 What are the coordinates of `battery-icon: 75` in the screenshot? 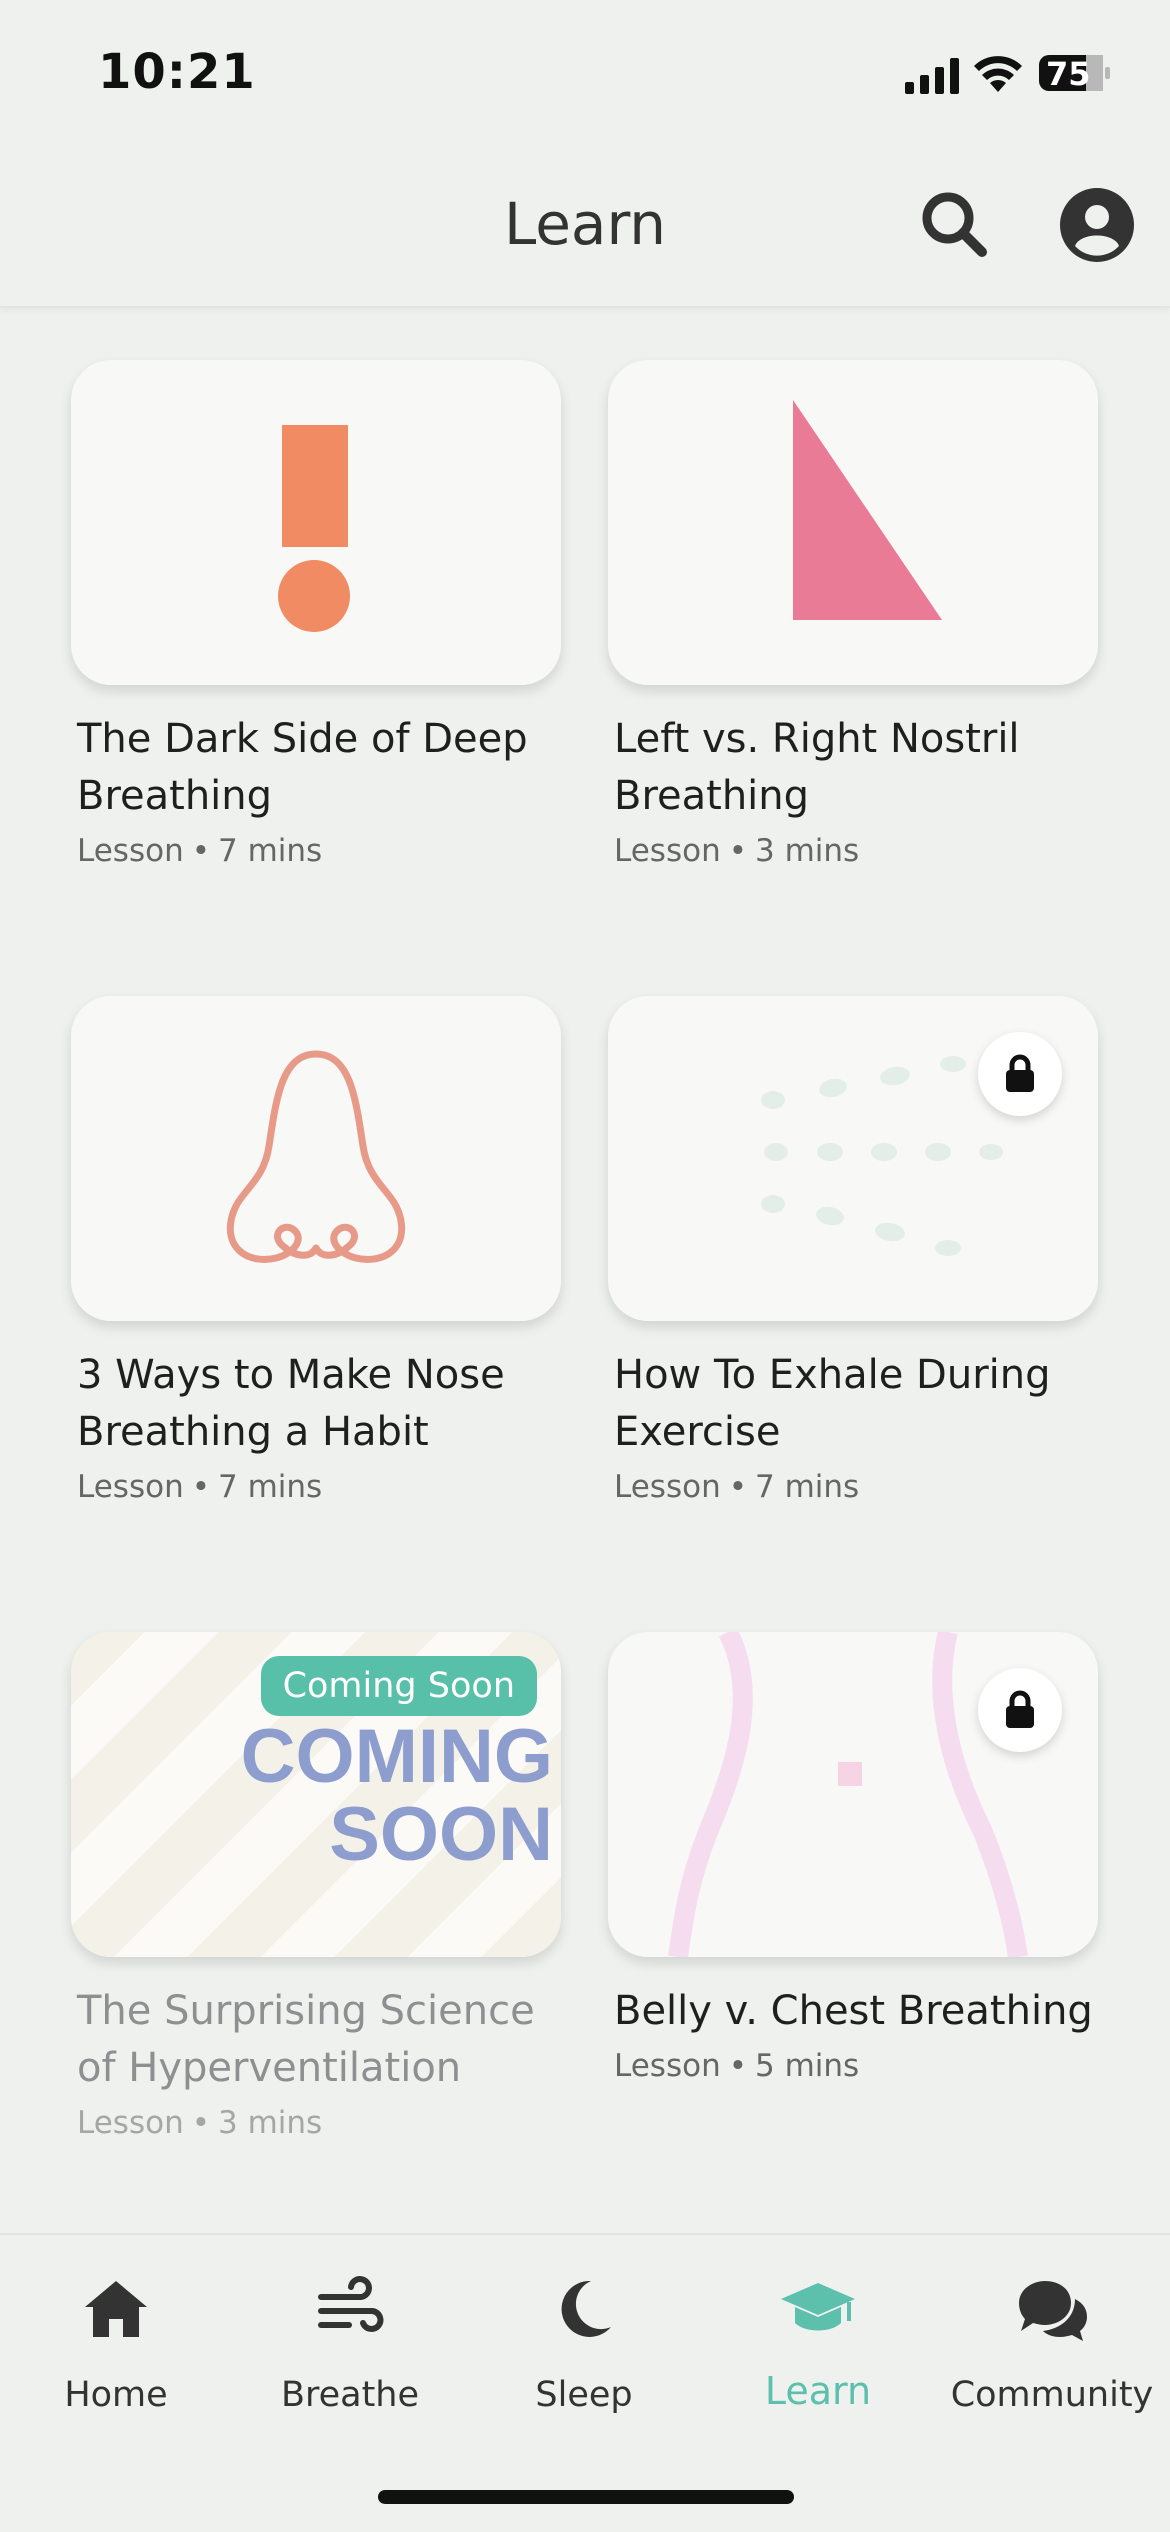 It's located at (1075, 73).